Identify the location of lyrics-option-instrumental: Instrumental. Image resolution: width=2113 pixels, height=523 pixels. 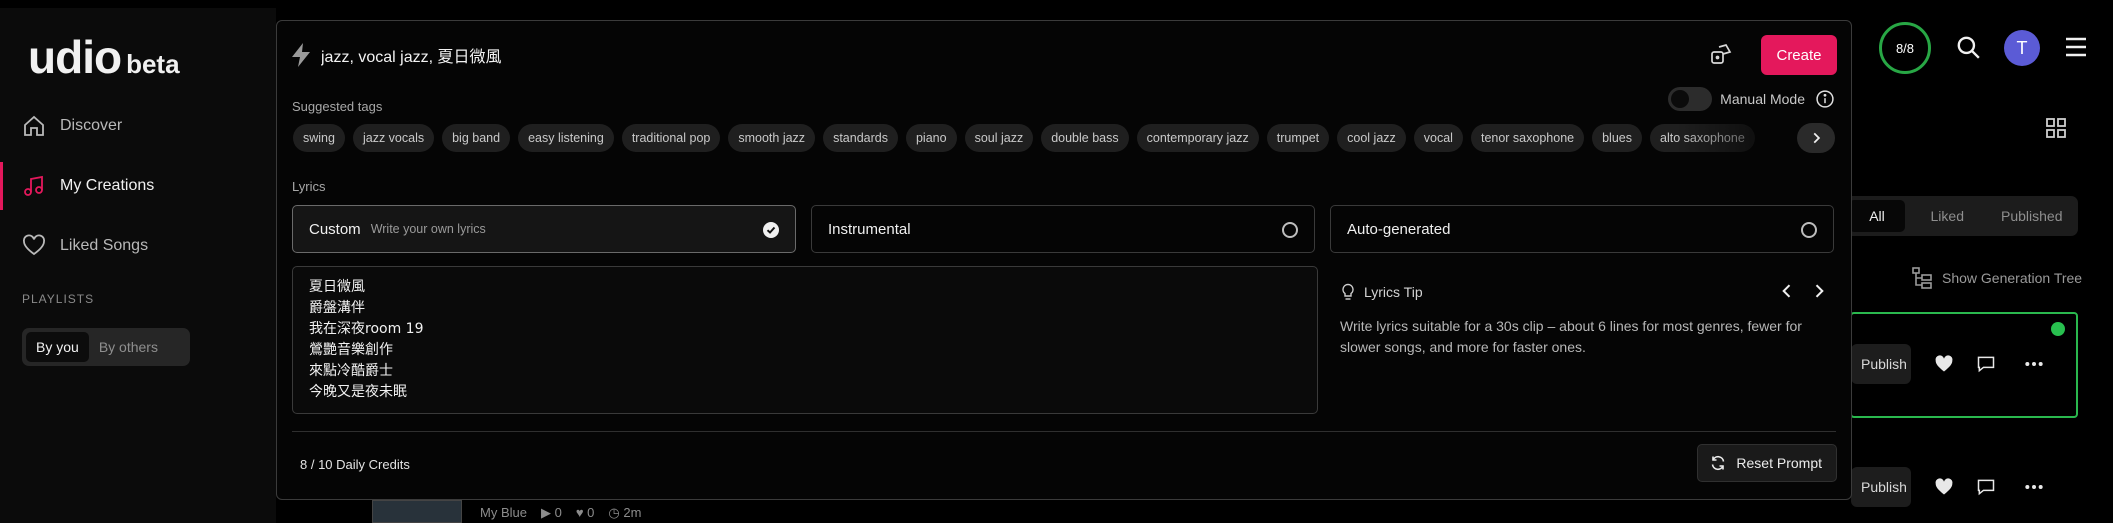
(1063, 229).